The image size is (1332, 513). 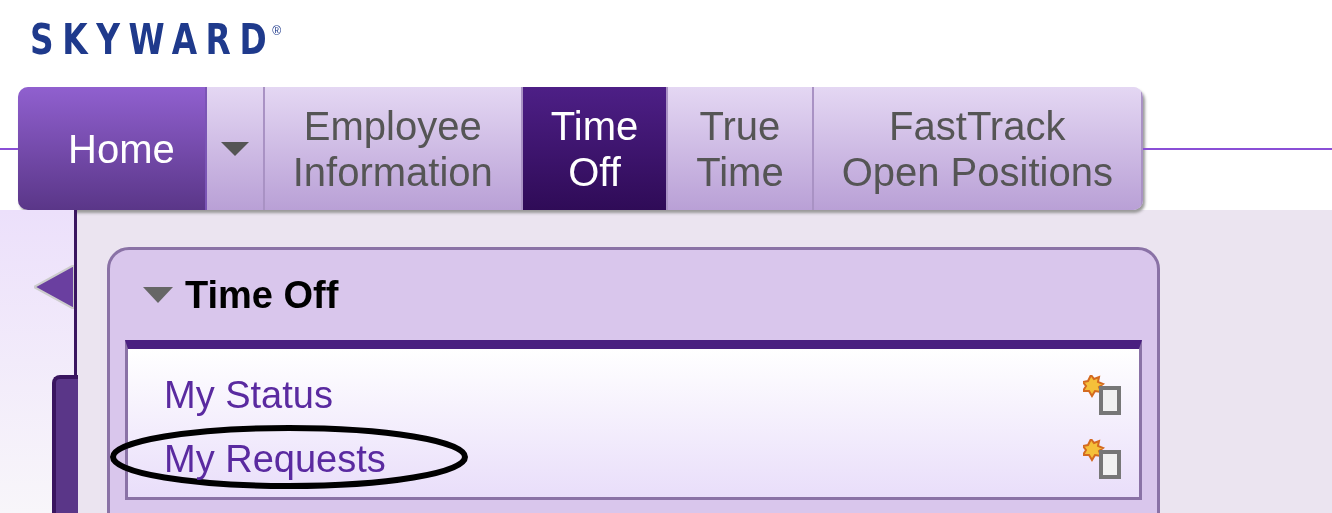 I want to click on expand-triangle-icon, so click(x=158, y=295).